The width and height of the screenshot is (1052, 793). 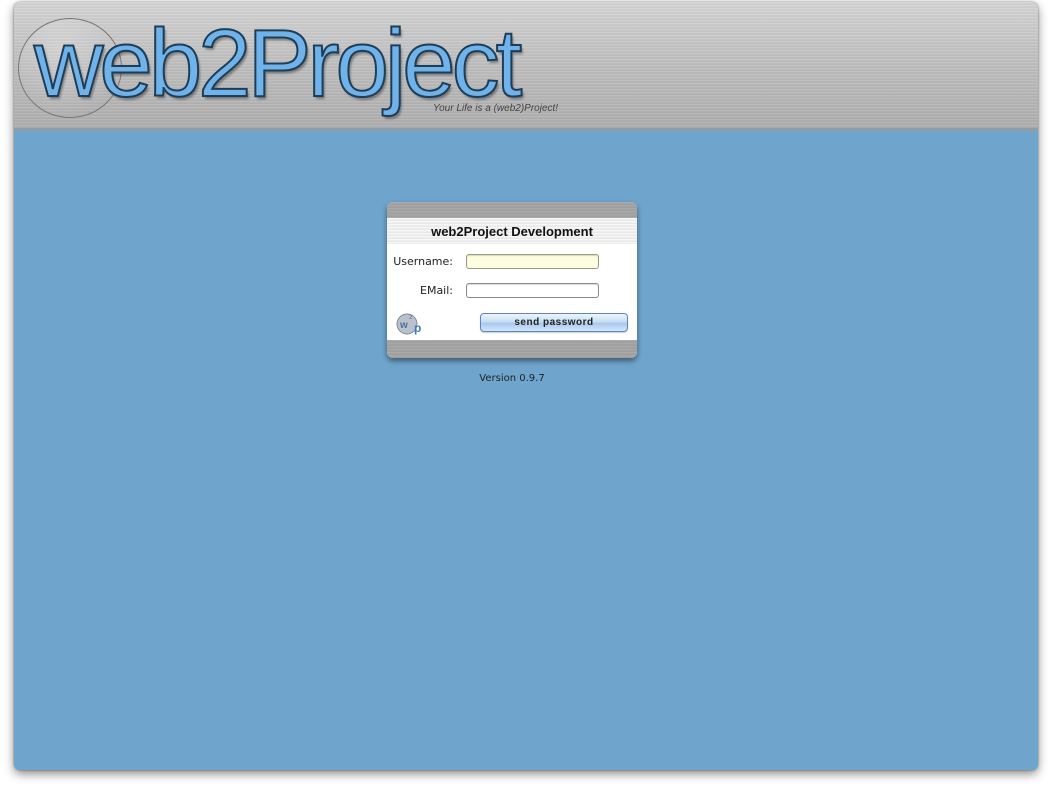 I want to click on email-row: EMail:, so click(x=512, y=291).